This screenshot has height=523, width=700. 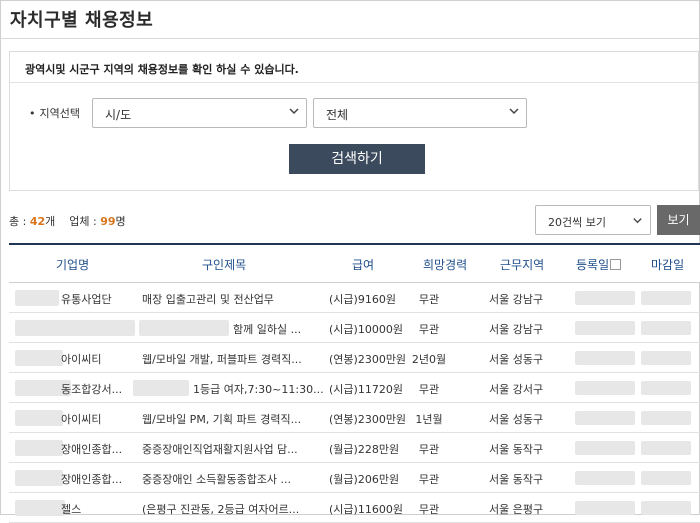 I want to click on cell-location: 서울 강서구, so click(x=516, y=389).